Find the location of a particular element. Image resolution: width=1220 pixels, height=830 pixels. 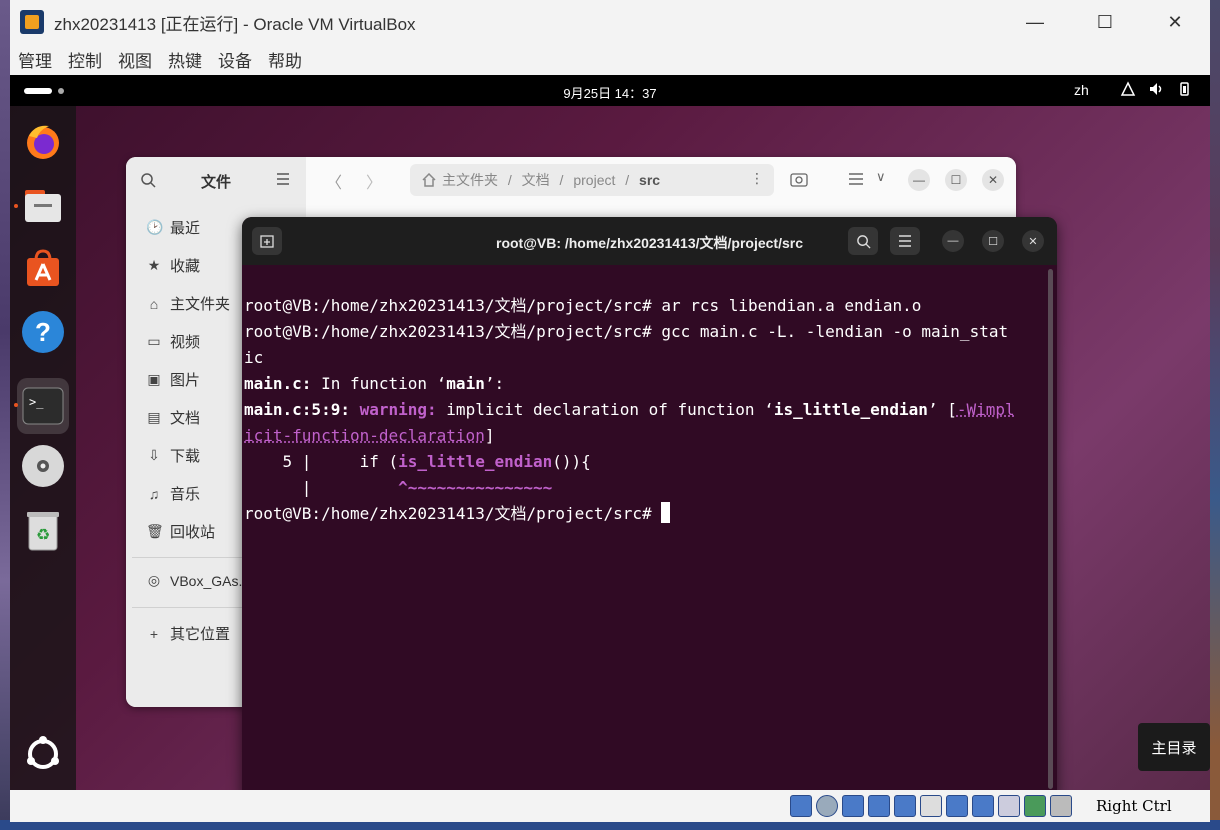

app-center-icon is located at coordinates (43, 268).